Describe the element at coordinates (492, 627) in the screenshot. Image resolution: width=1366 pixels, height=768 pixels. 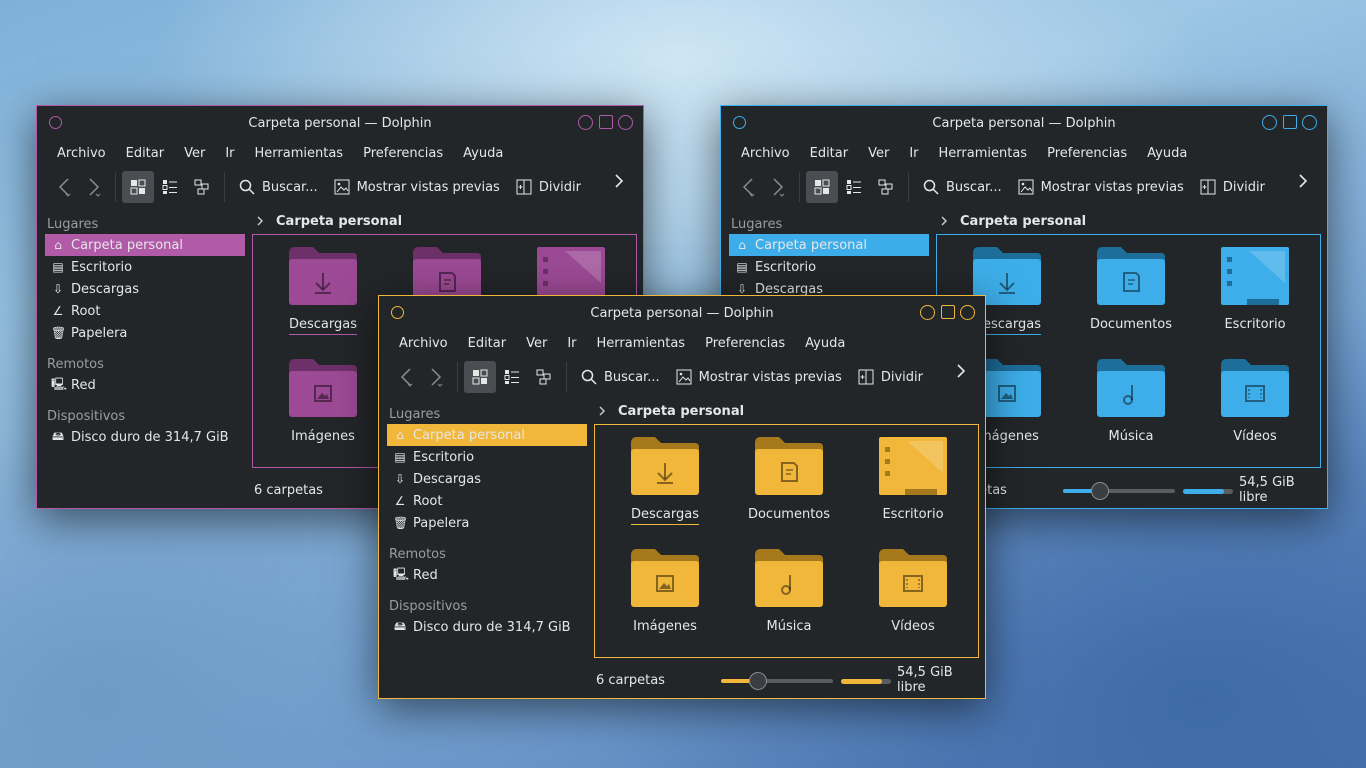
I see `place-label: Disco duro de 314,7 GiB` at that location.